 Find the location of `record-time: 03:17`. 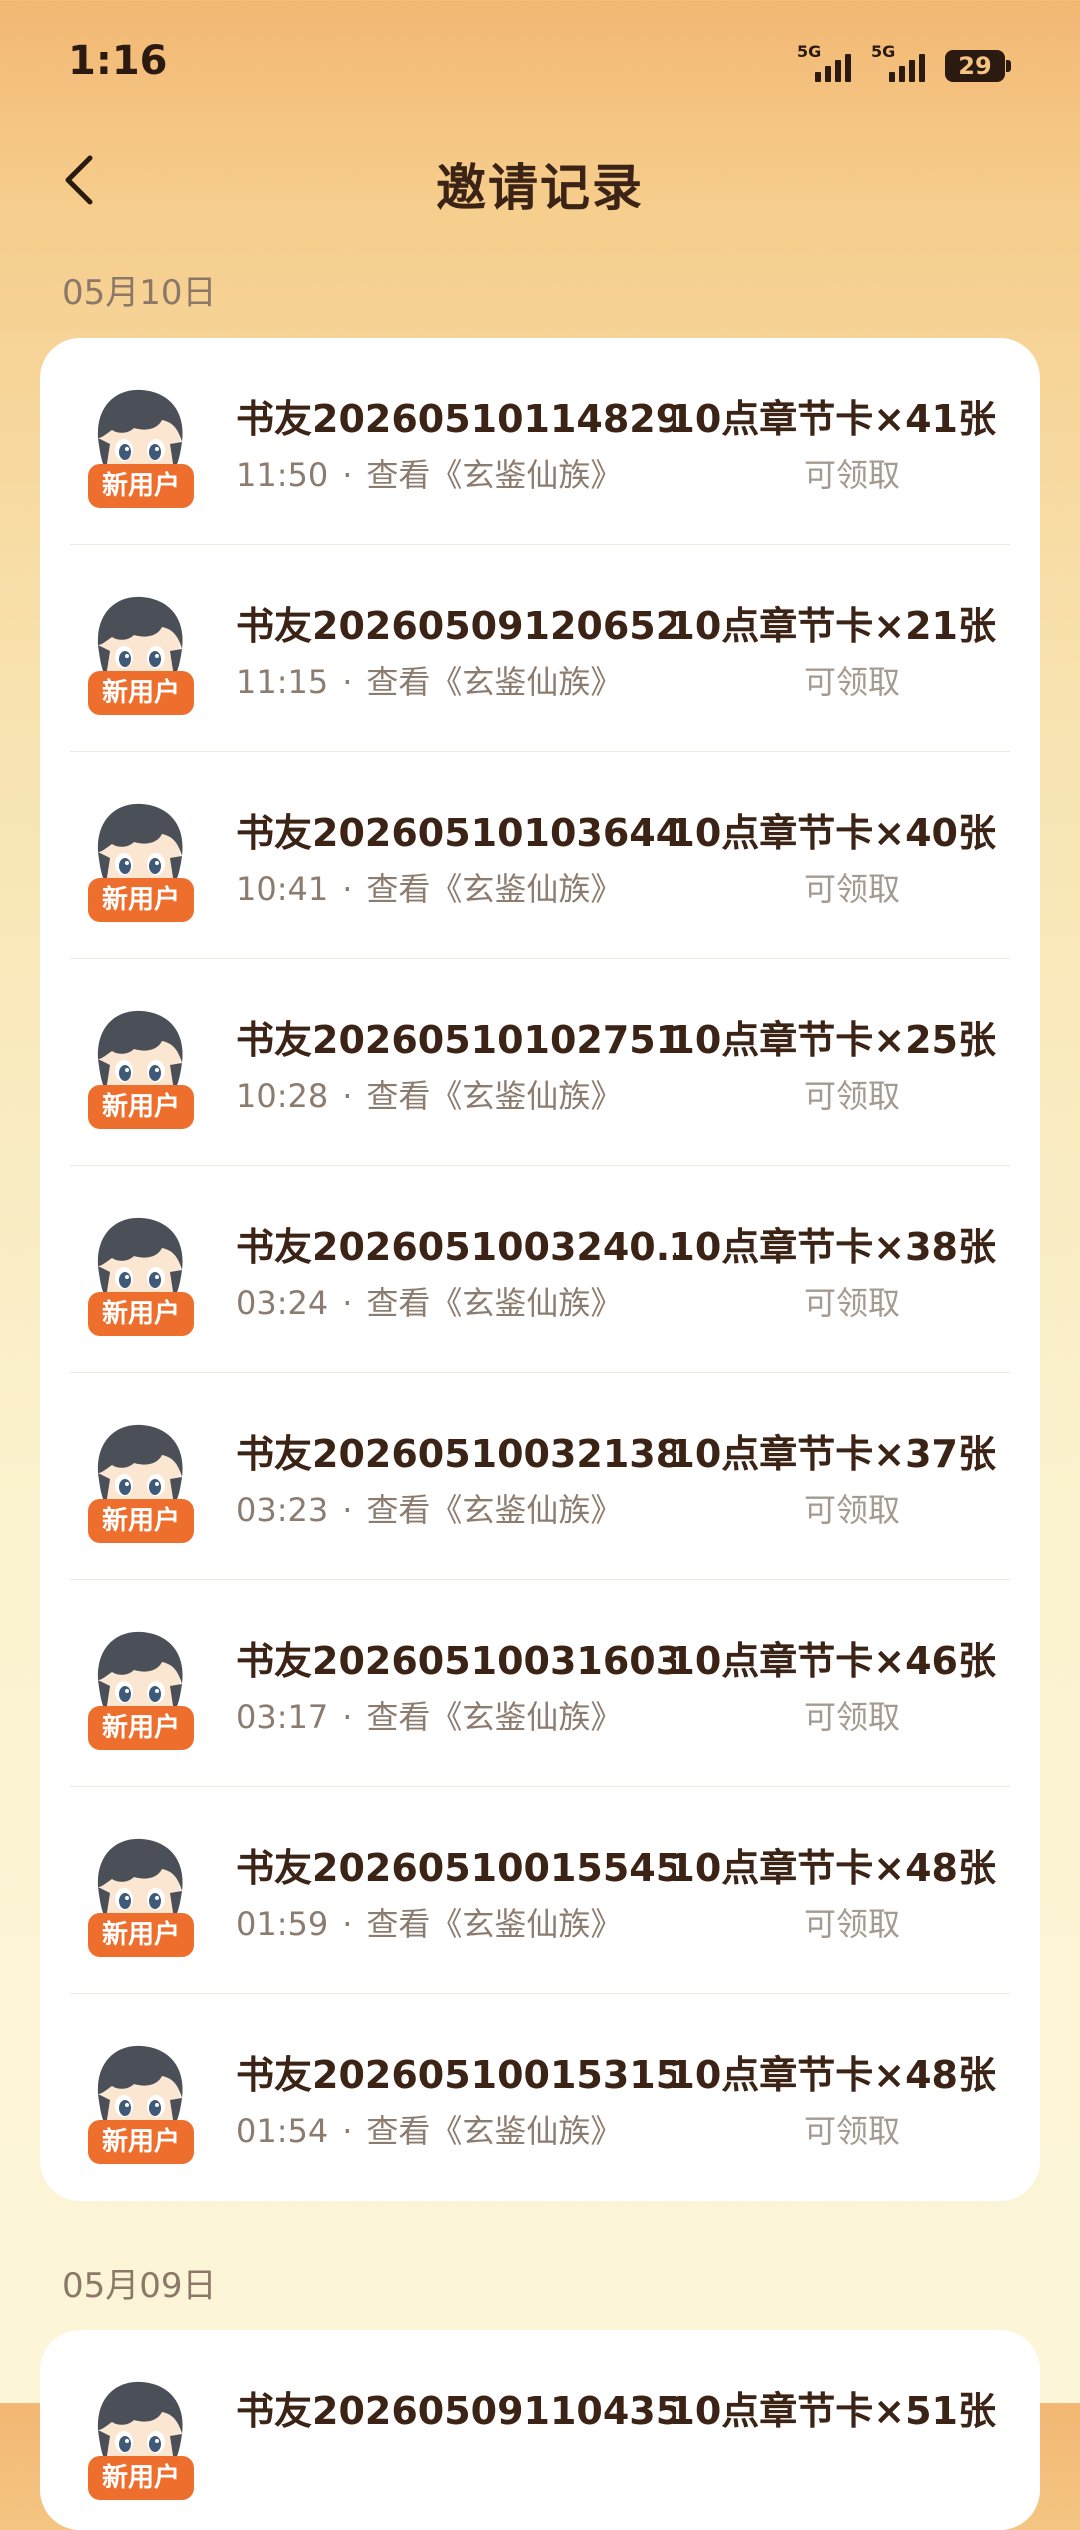

record-time: 03:17 is located at coordinates (282, 1717).